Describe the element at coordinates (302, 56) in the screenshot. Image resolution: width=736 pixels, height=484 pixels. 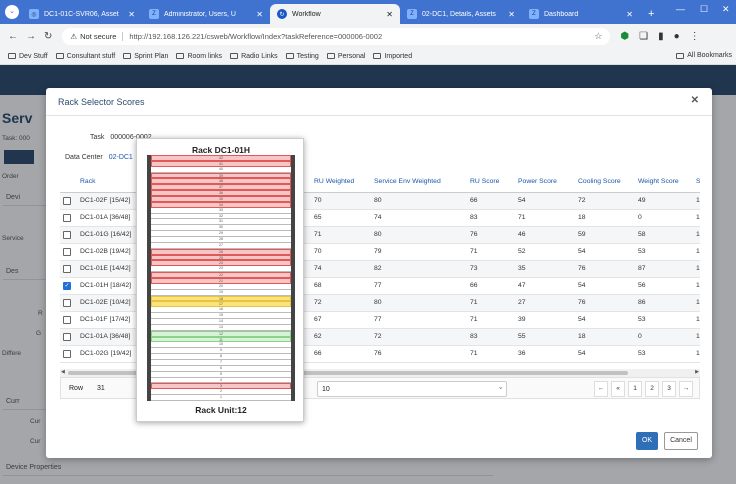
I see `bookmark-folder: Testing` at that location.